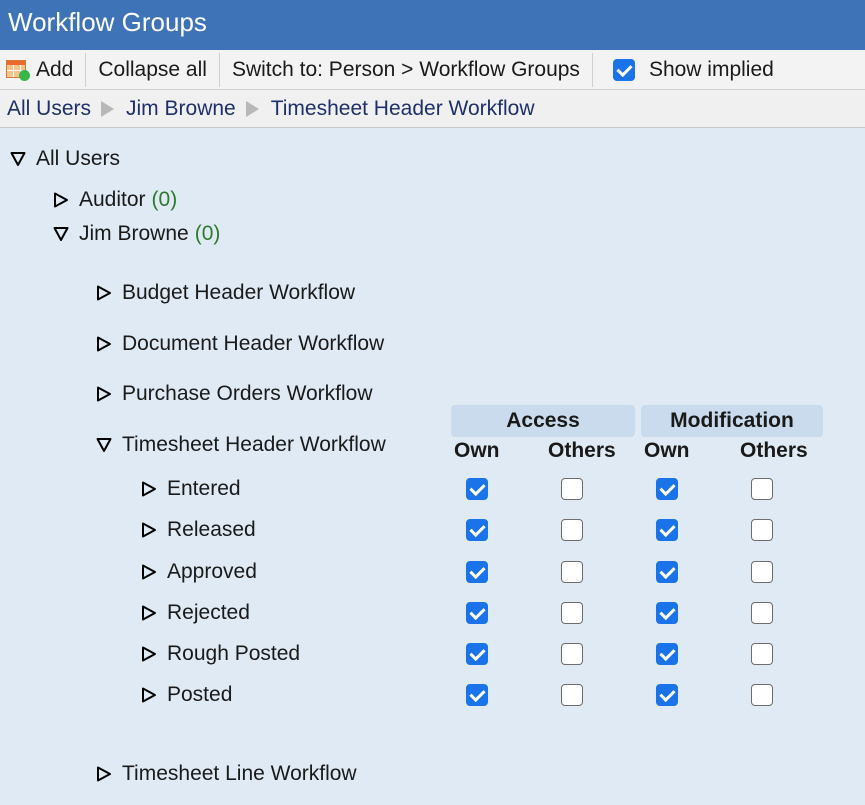 This screenshot has width=865, height=805. I want to click on access-column-header: Access, so click(543, 421).